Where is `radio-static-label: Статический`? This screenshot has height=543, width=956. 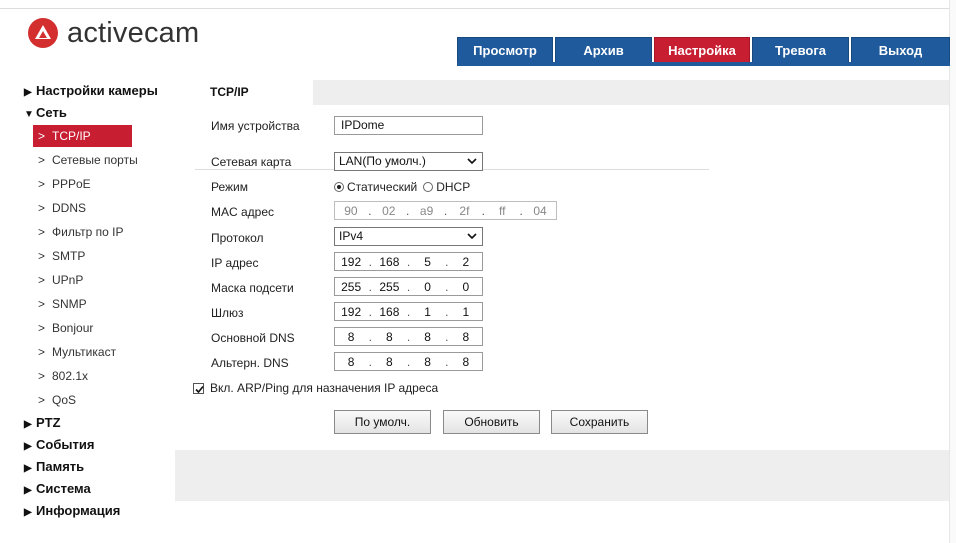
radio-static-label: Статический is located at coordinates (382, 187).